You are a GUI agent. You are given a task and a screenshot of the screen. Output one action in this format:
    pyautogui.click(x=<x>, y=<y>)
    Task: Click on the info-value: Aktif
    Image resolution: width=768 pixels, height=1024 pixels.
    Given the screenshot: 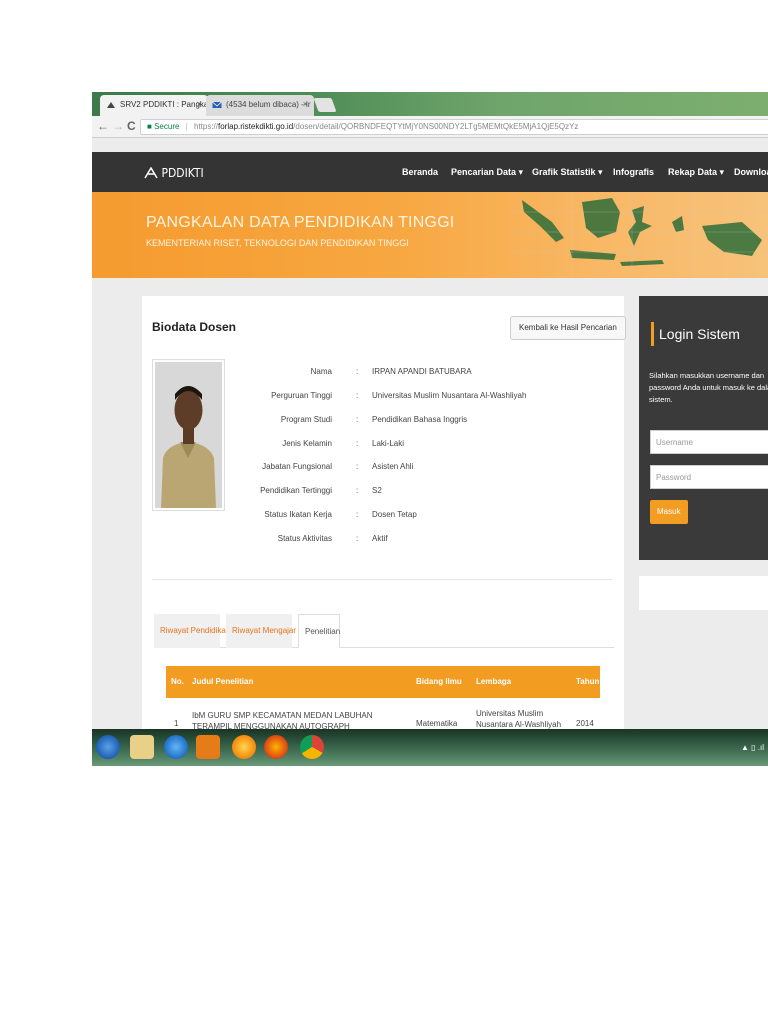 What is the action you would take?
    pyautogui.click(x=380, y=538)
    